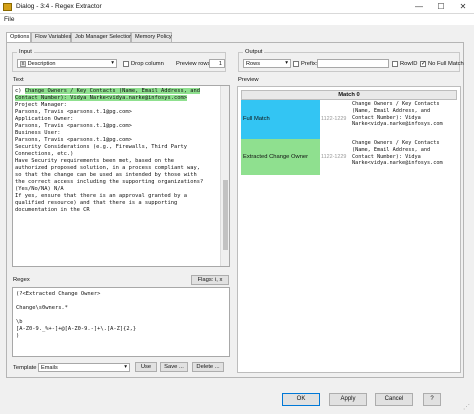 The height and width of the screenshot is (414, 474). What do you see at coordinates (117, 119) in the screenshot?
I see `text-line: Application Owner:` at bounding box center [117, 119].